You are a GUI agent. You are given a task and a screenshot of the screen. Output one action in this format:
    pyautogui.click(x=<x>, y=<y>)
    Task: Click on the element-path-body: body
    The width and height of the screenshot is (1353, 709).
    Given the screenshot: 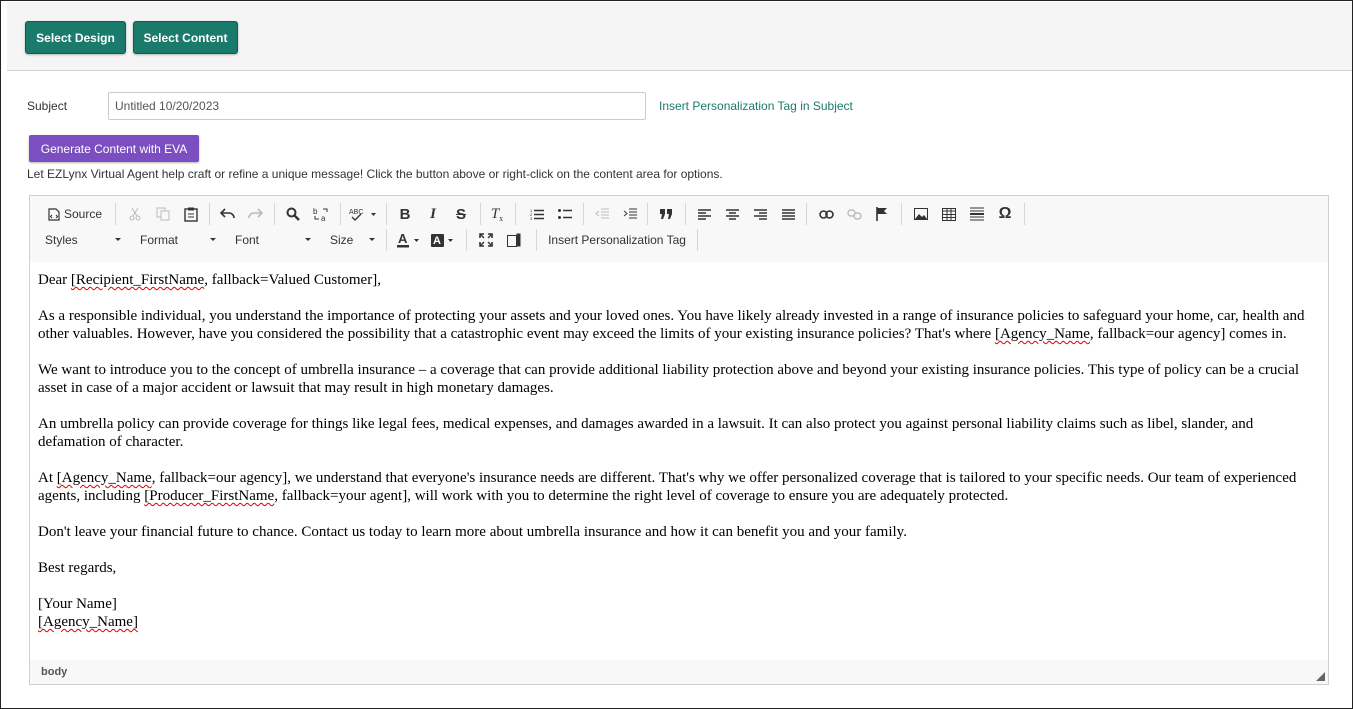 What is the action you would take?
    pyautogui.click(x=54, y=672)
    